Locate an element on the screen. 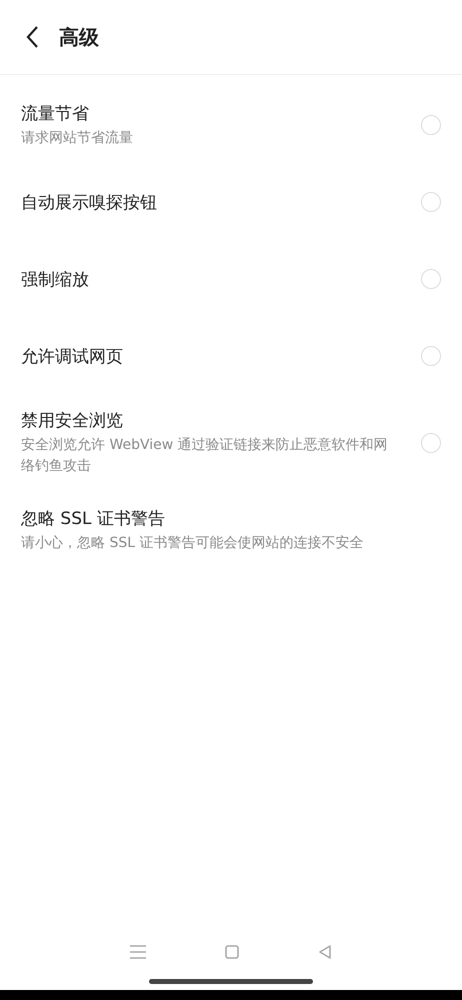 The image size is (462, 1000). setting-row: 自动展示嗅探按钮 is located at coordinates (231, 202).